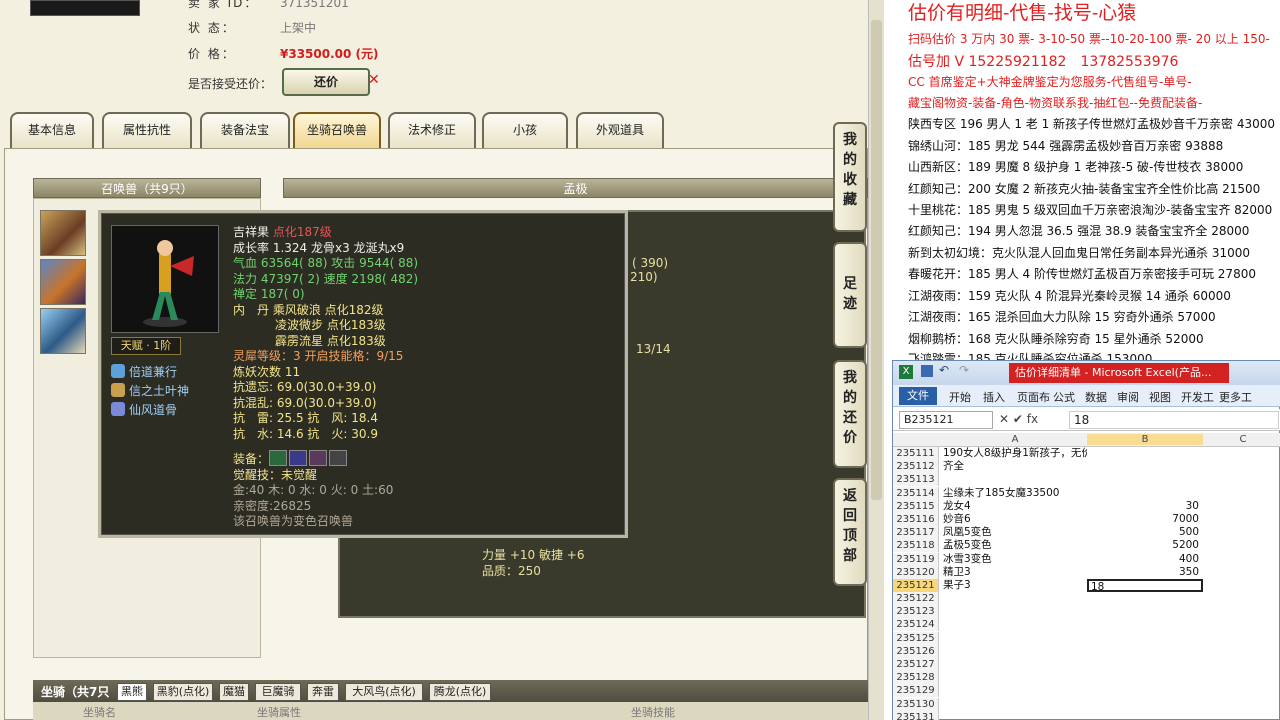  I want to click on row-number: 235119, so click(916, 559).